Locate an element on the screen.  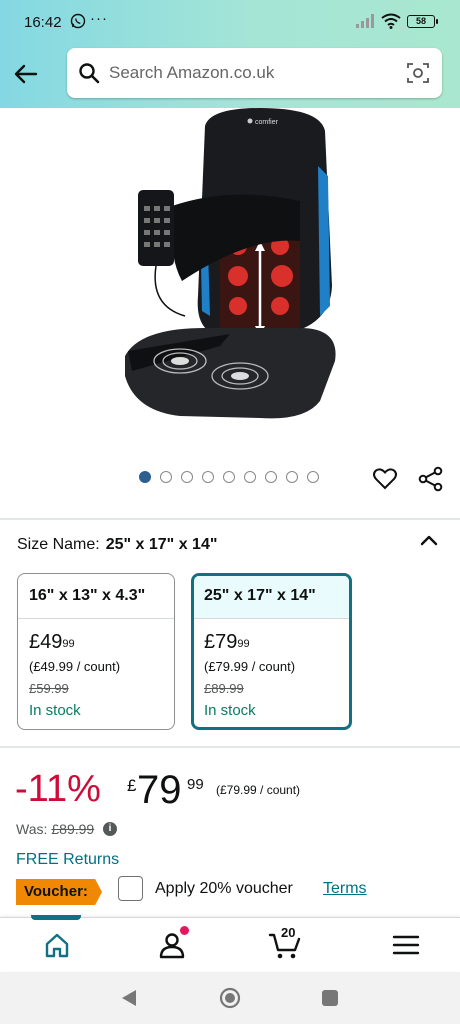
price-currency: £ is located at coordinates (132, 785).